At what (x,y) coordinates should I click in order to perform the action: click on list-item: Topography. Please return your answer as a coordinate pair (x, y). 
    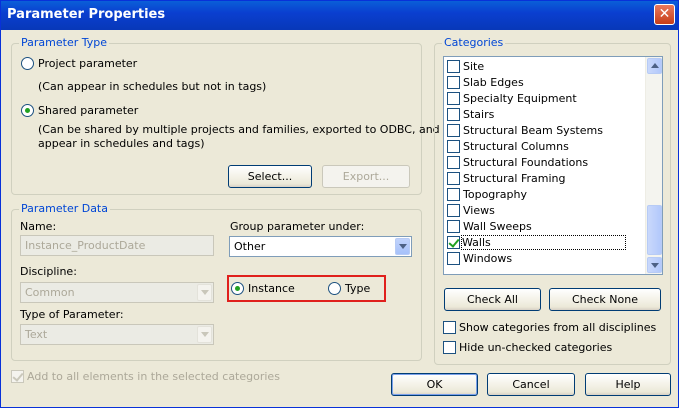
    Looking at the image, I should click on (544, 195).